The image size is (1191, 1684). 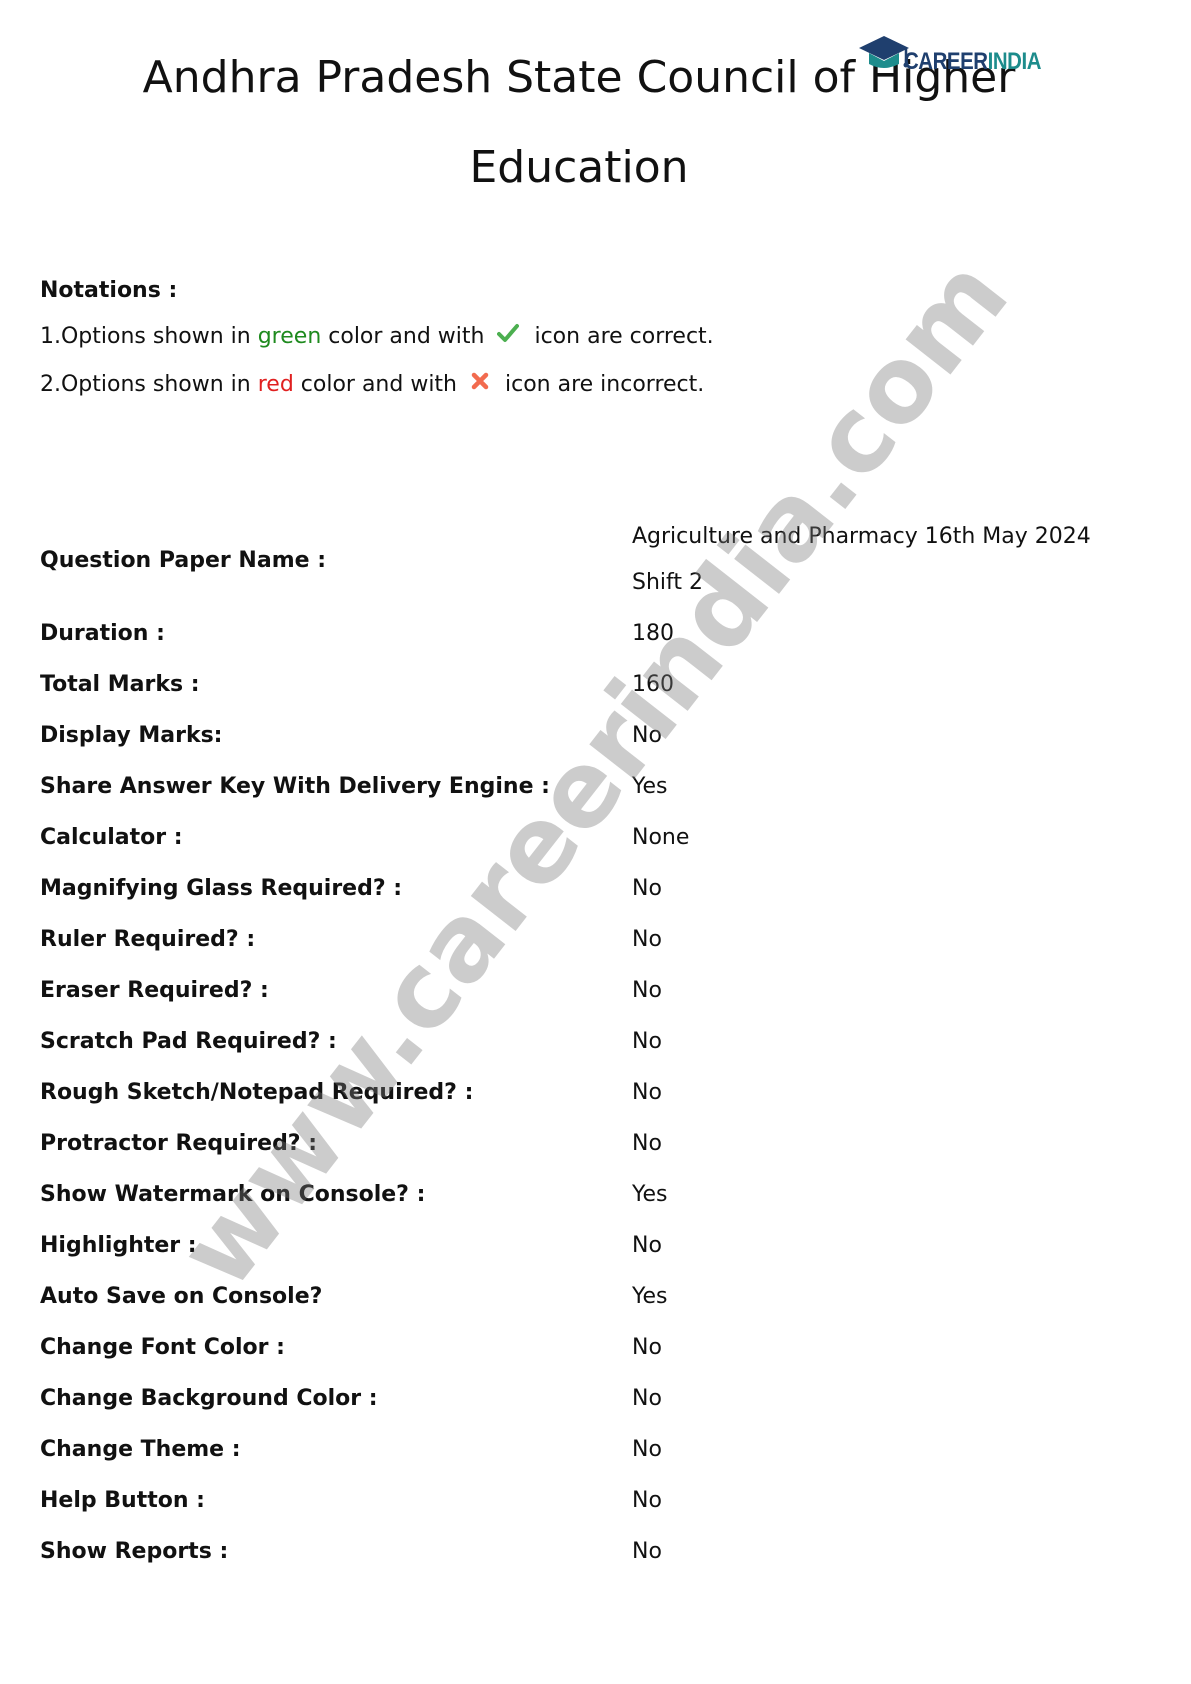 What do you see at coordinates (111, 837) in the screenshot?
I see `detail-key: Calculator :` at bounding box center [111, 837].